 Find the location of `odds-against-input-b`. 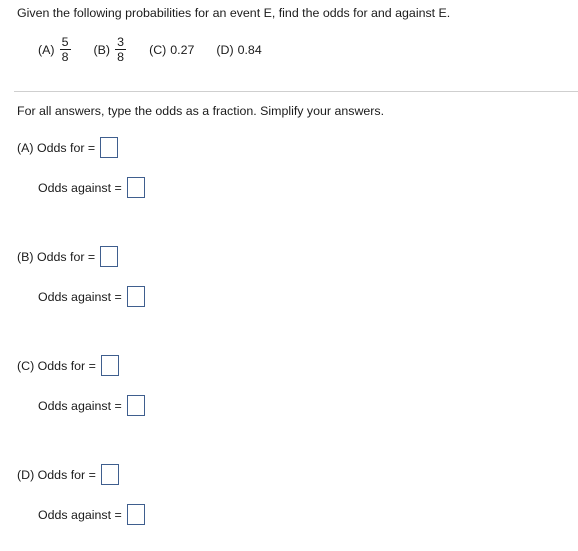

odds-against-input-b is located at coordinates (135, 296).